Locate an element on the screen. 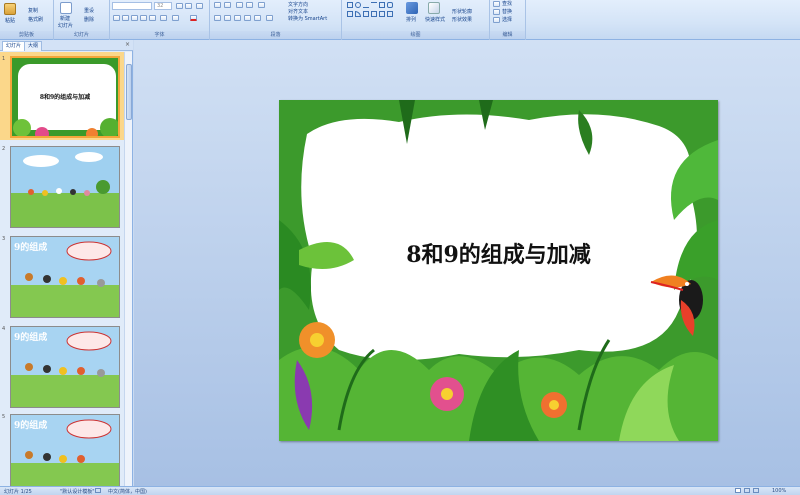  quick-styles-button: 快速样式 is located at coordinates (435, 19).